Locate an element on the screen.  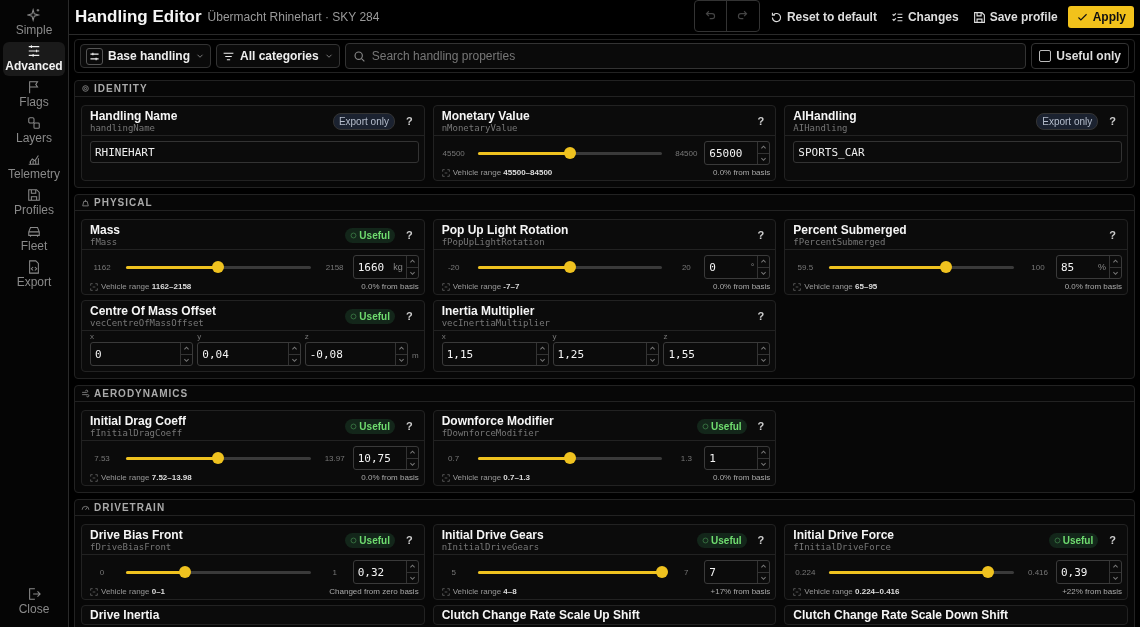
value-input: 0,04 is located at coordinates (243, 354).